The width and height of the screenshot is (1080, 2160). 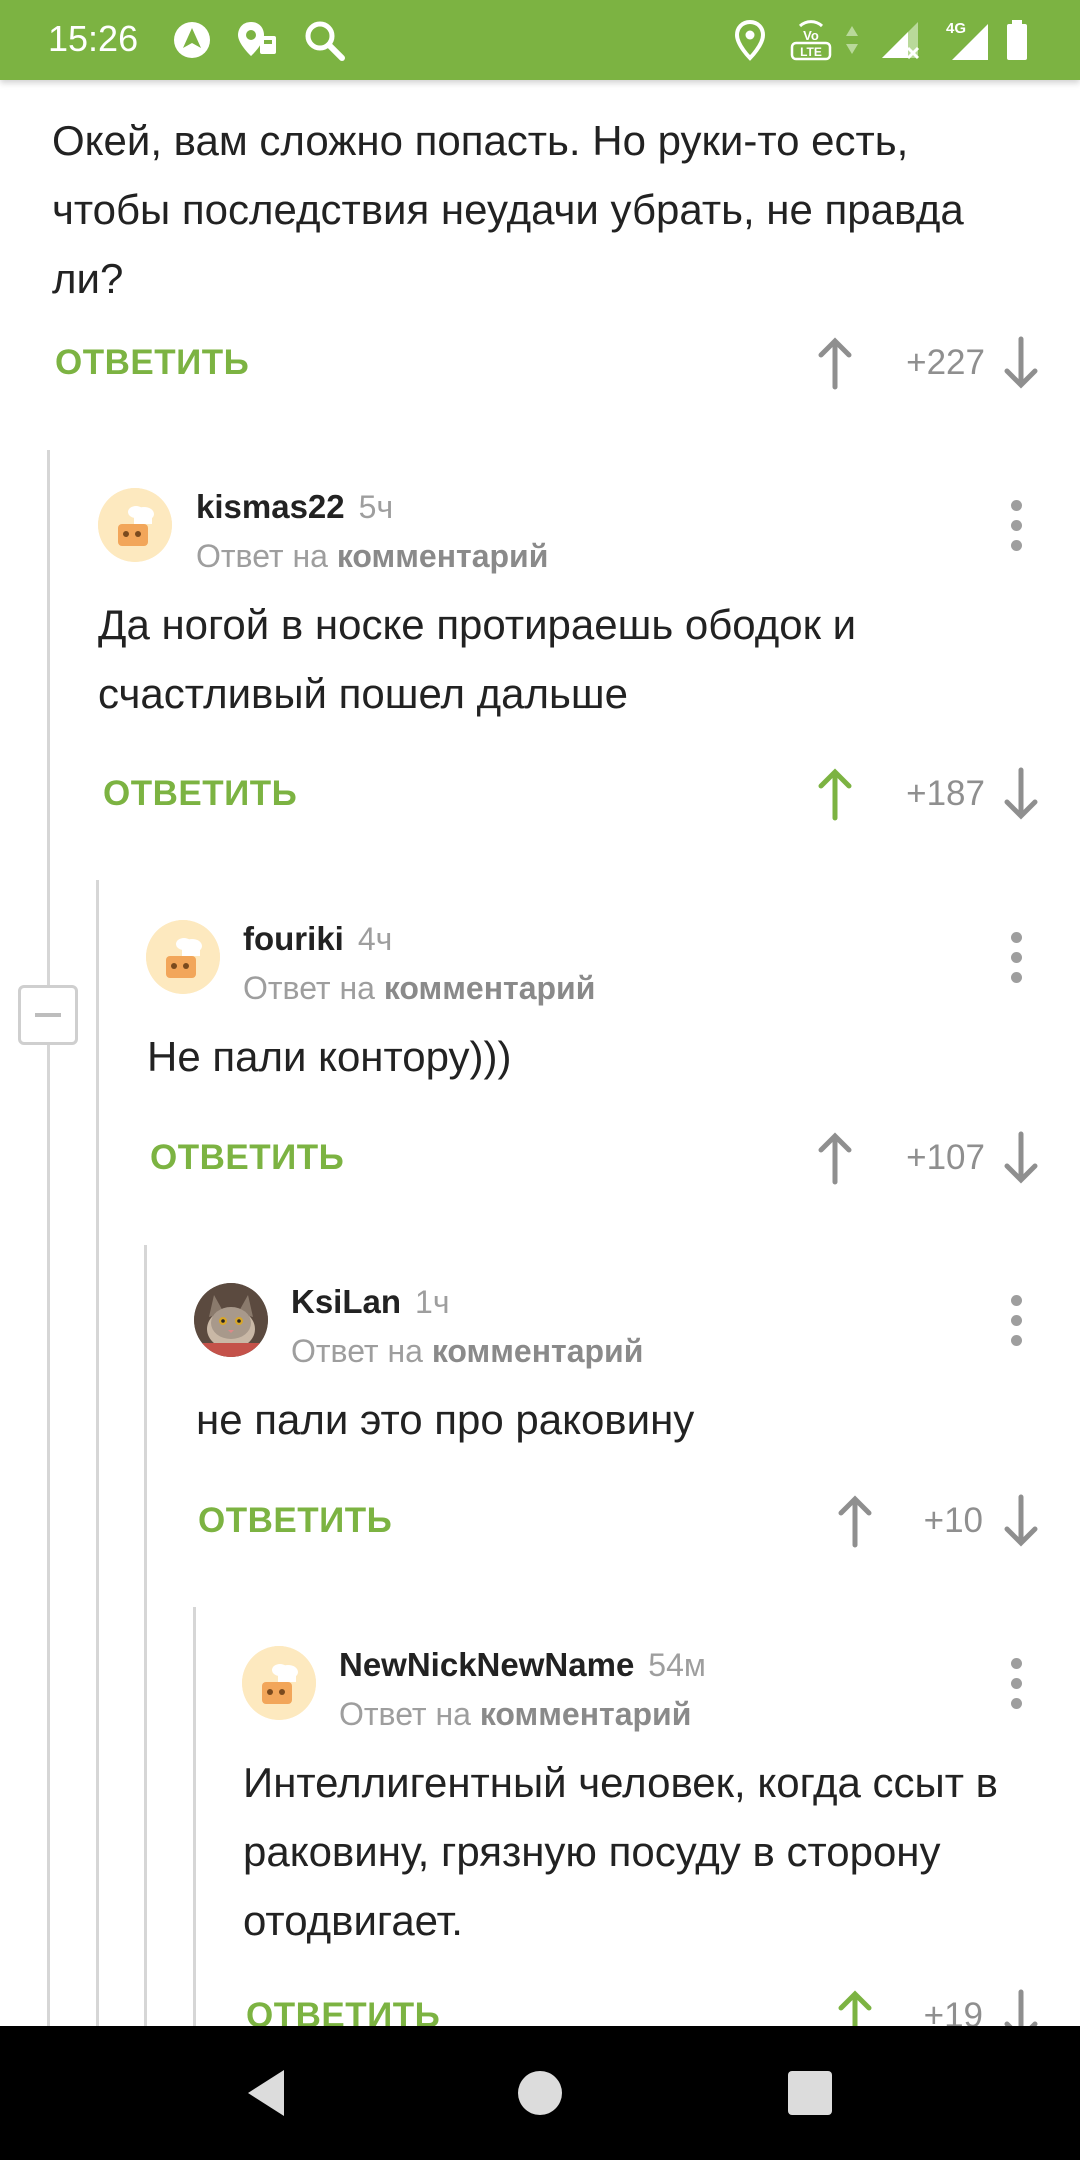 I want to click on comment-actions: ОТВЕТИТЬ +227, so click(x=547, y=365).